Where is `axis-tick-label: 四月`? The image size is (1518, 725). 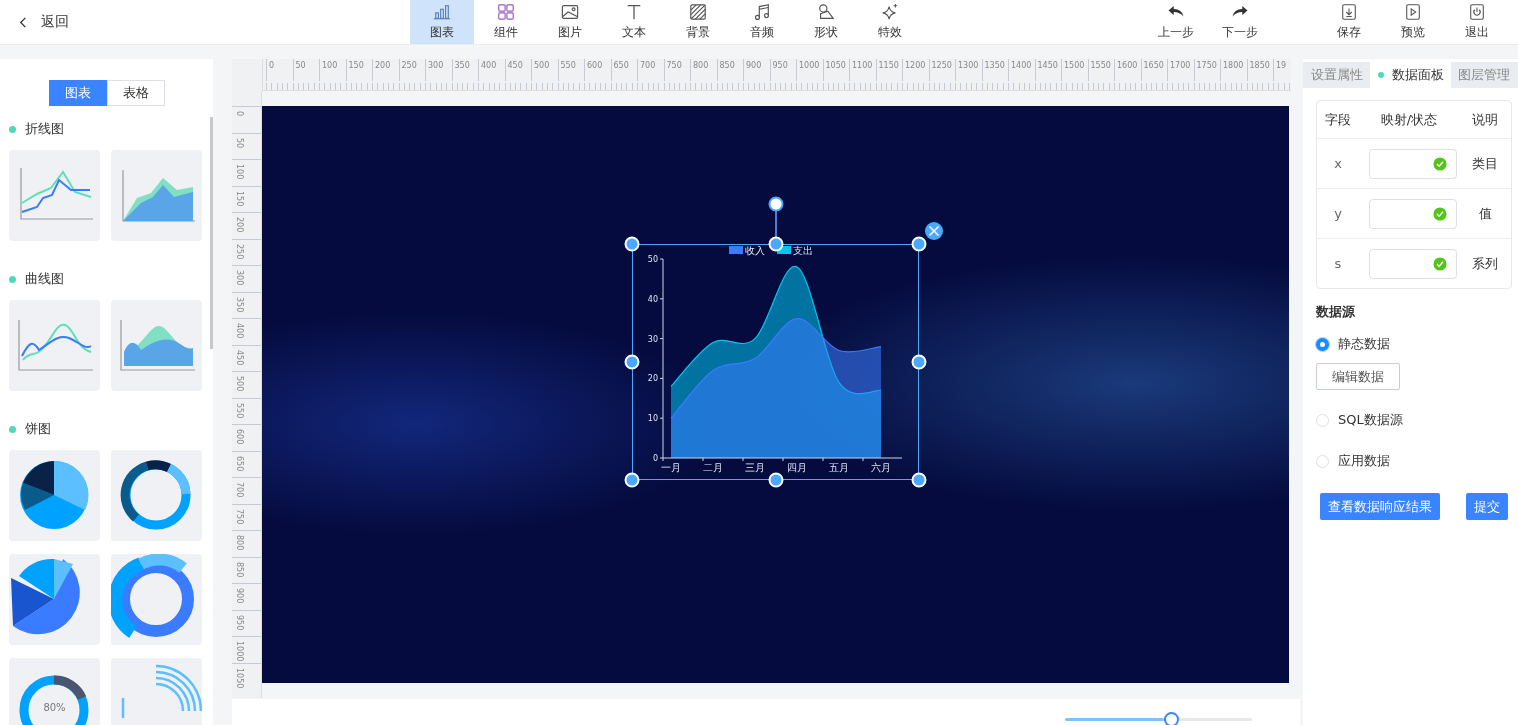
axis-tick-label: 四月 is located at coordinates (797, 467).